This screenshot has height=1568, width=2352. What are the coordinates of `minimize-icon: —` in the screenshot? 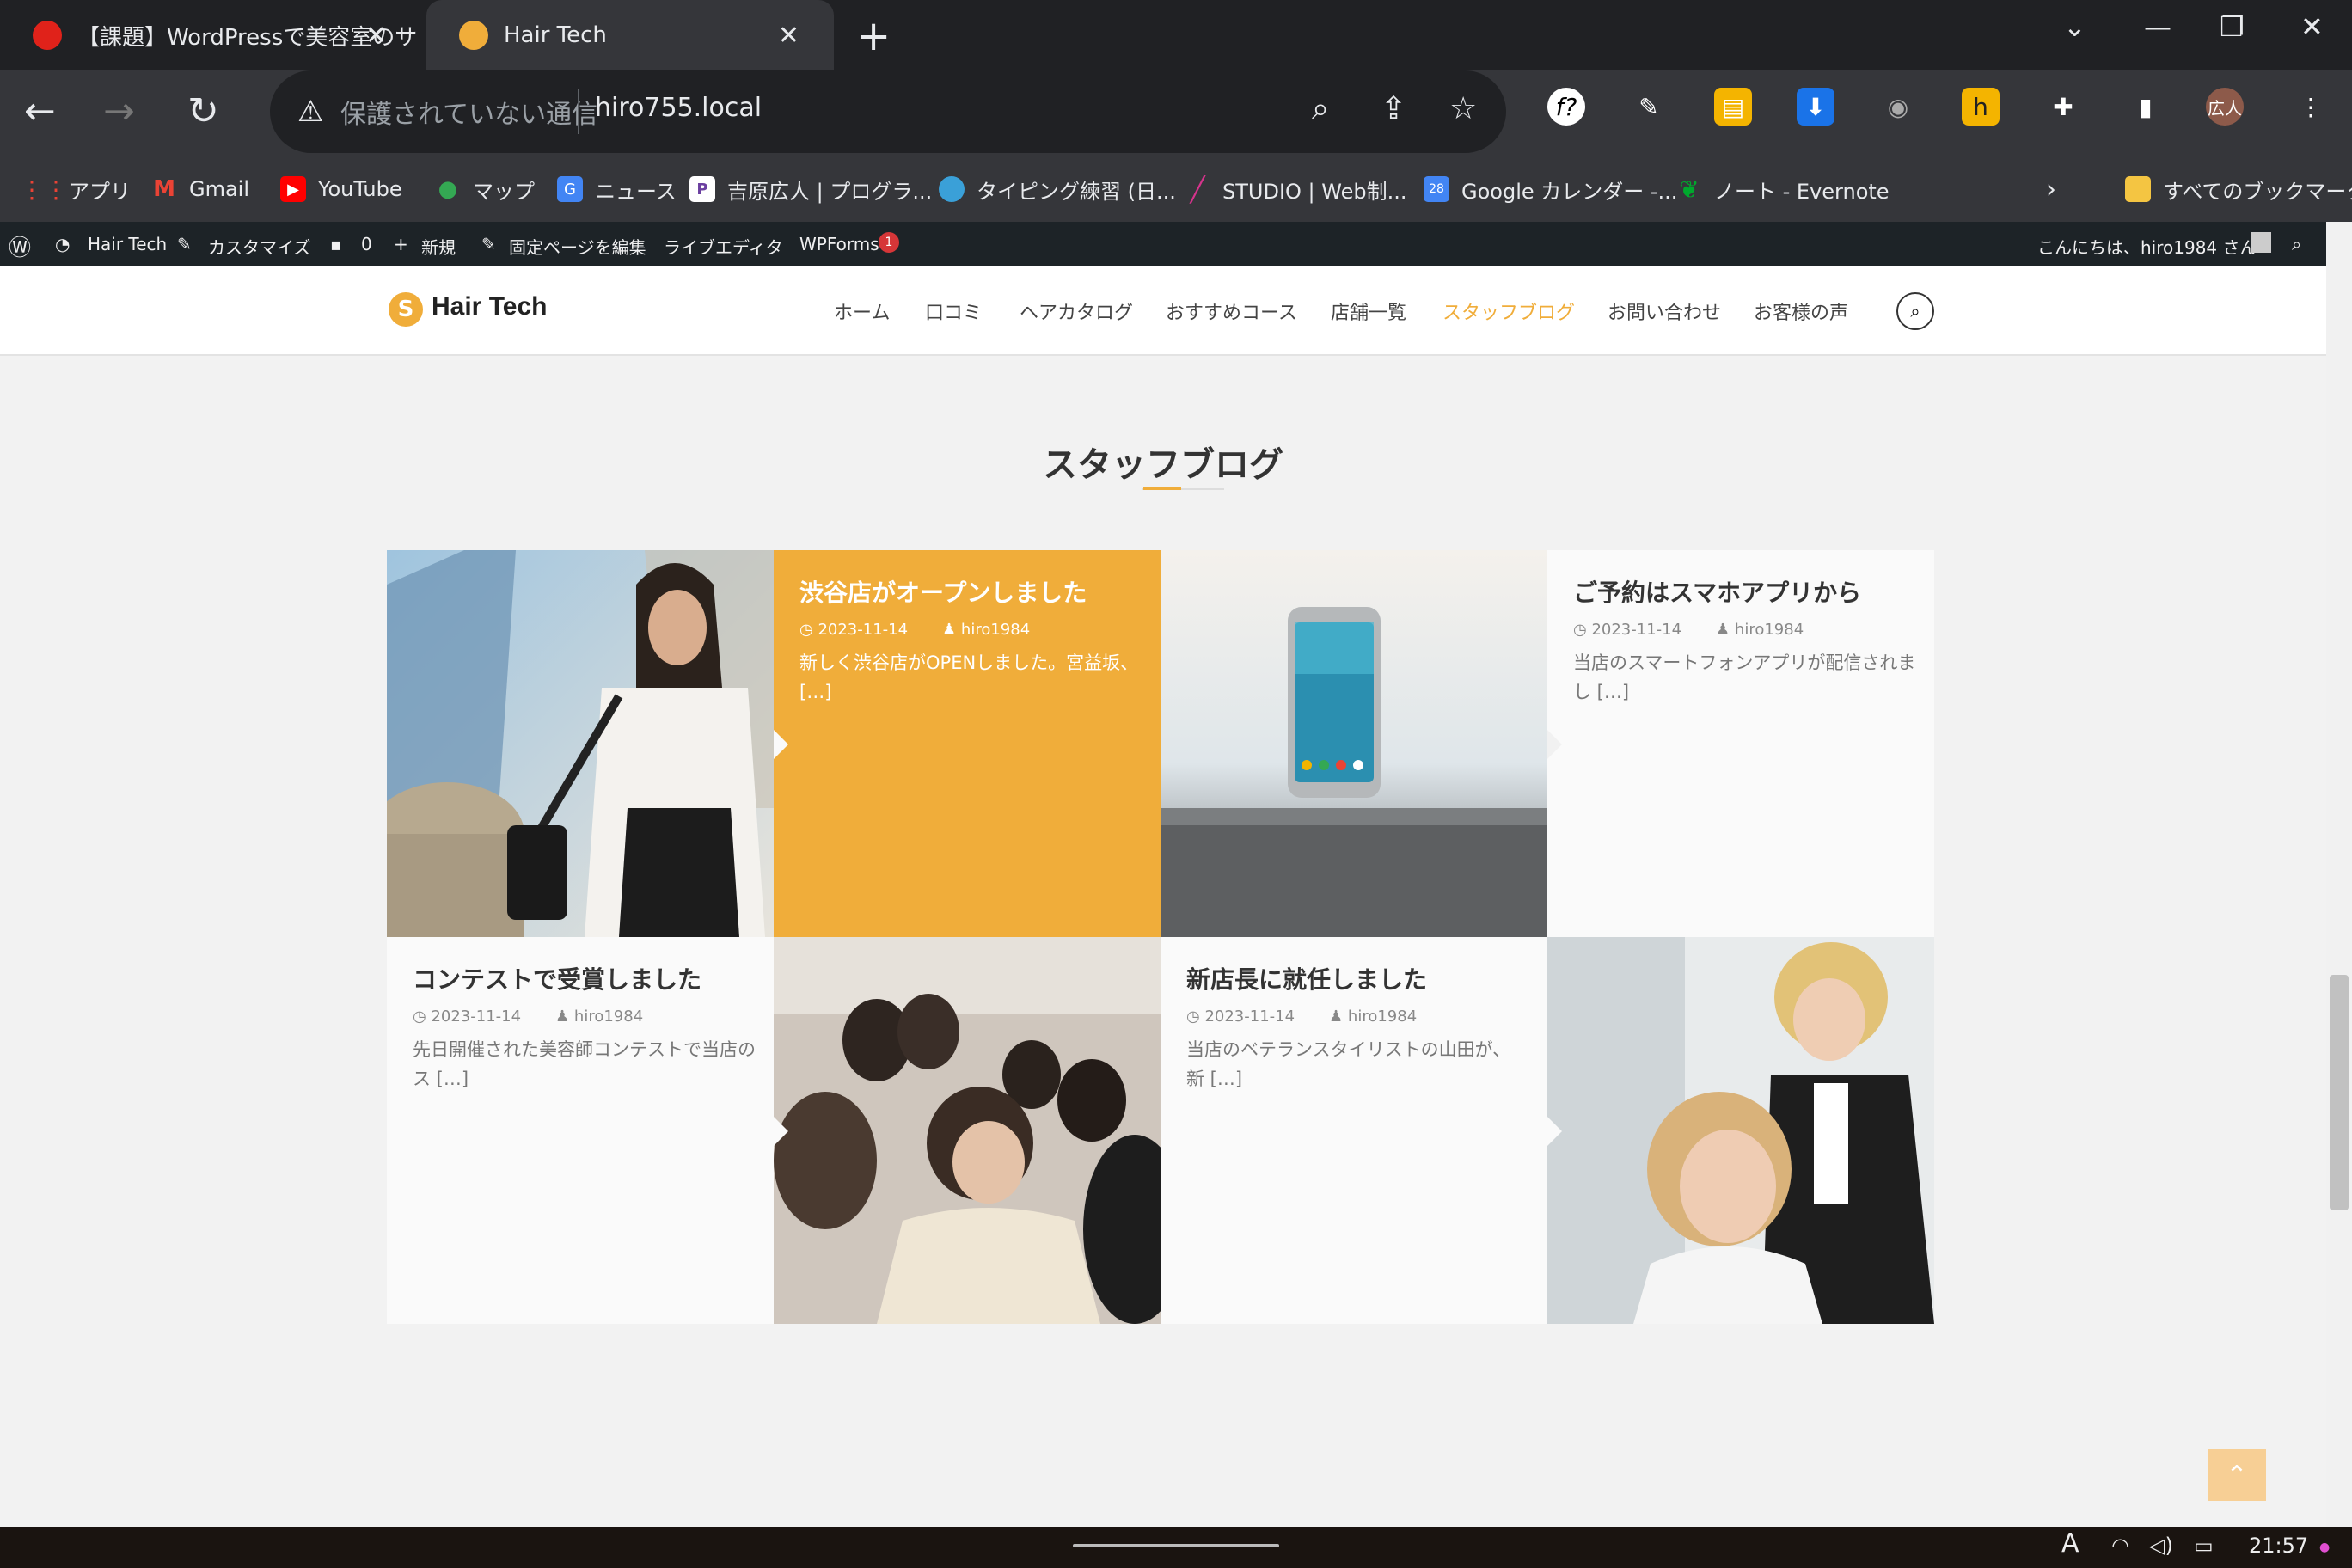 It's located at (2157, 26).